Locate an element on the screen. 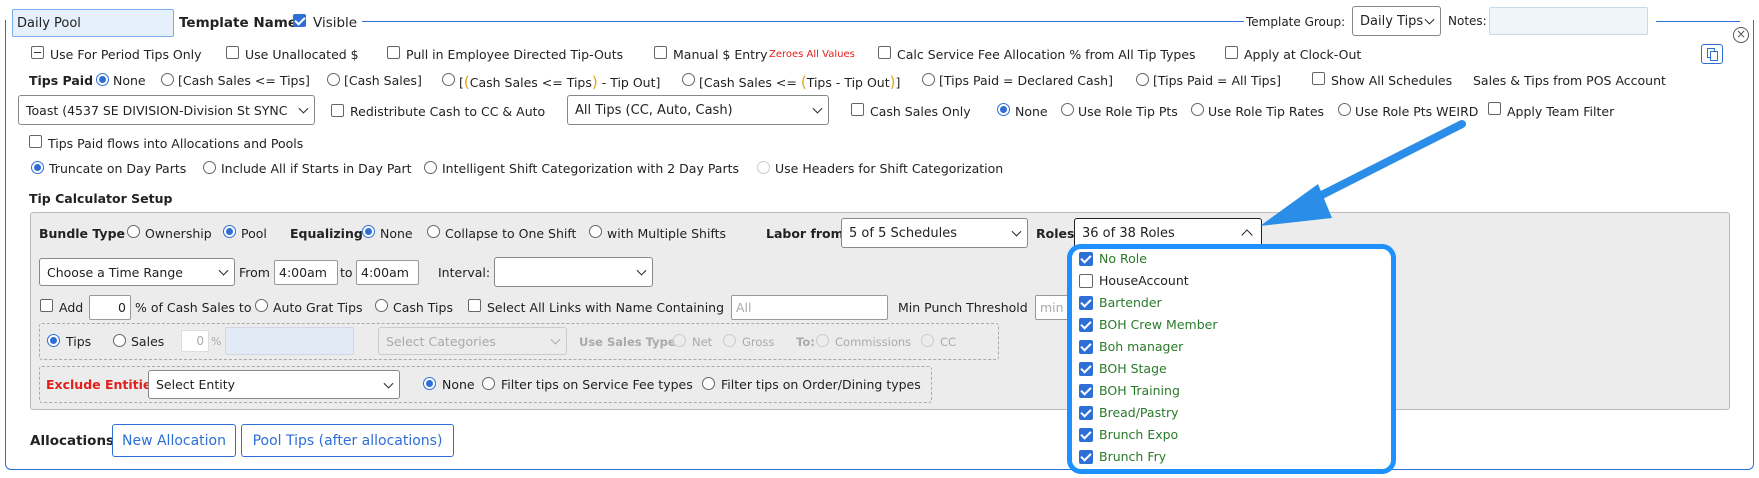  roles-option: Bread/Pastry is located at coordinates (1129, 412).